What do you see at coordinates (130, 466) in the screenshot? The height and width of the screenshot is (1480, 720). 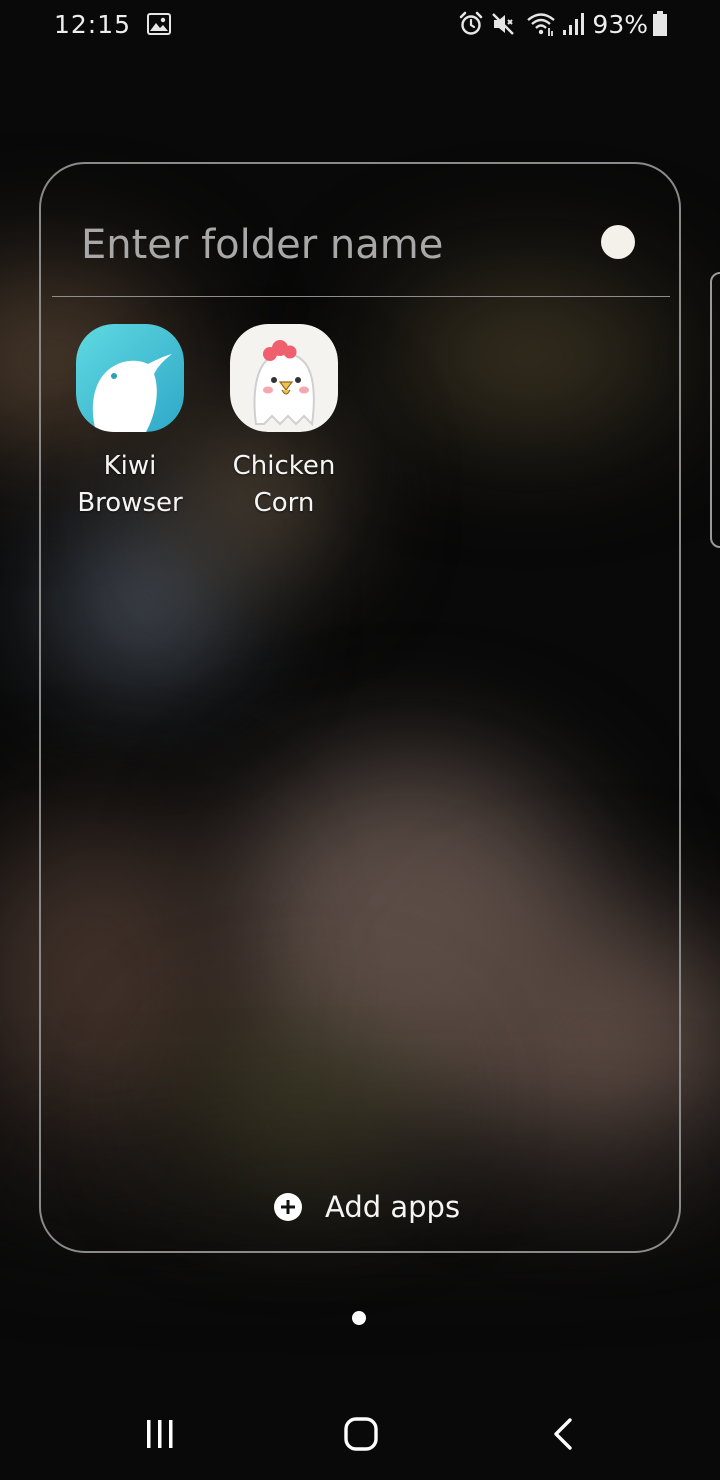 I see `app-label-line1: Kiwi` at bounding box center [130, 466].